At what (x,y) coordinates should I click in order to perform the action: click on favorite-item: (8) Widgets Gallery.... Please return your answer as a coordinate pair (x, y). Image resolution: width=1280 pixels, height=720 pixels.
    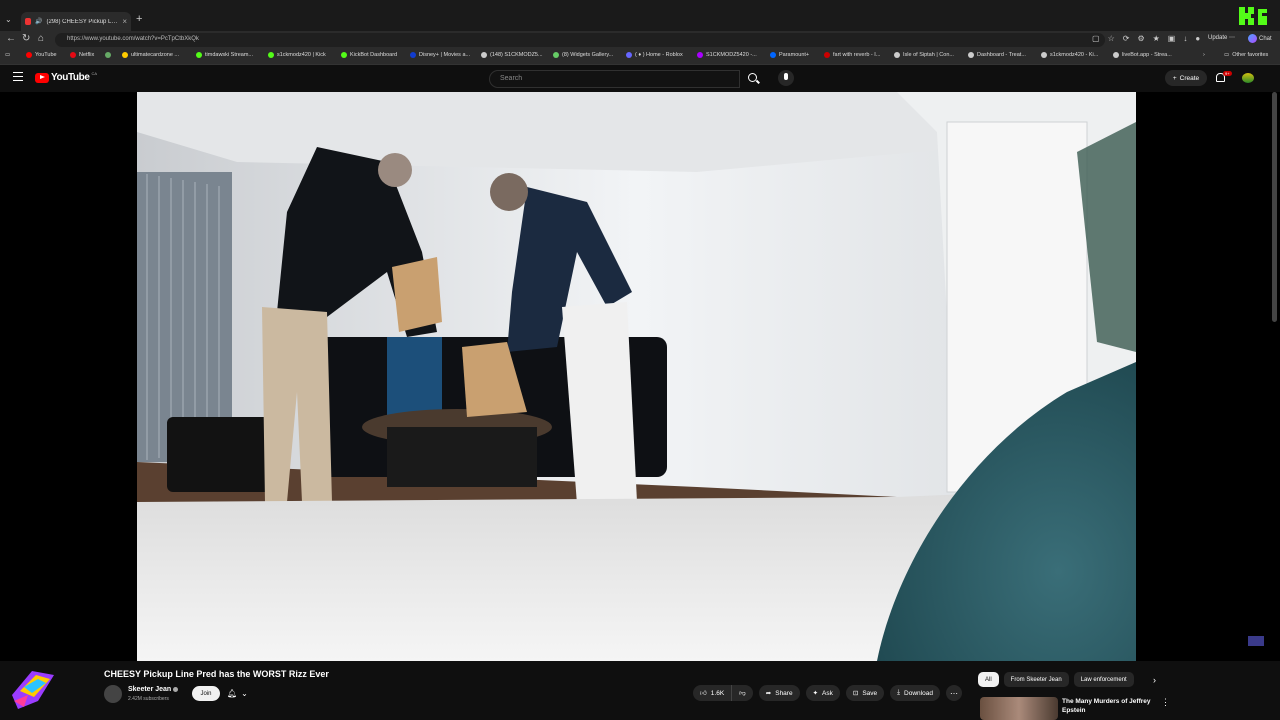
    Looking at the image, I should click on (583, 55).